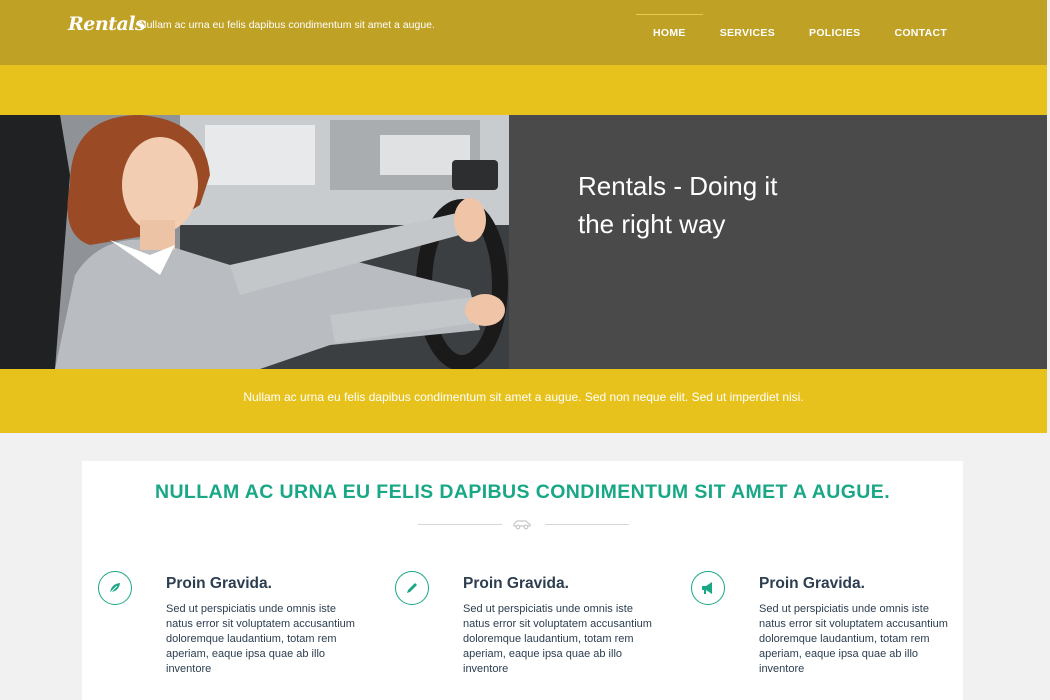 This screenshot has width=1050, height=700. I want to click on pencil-icon, so click(412, 588).